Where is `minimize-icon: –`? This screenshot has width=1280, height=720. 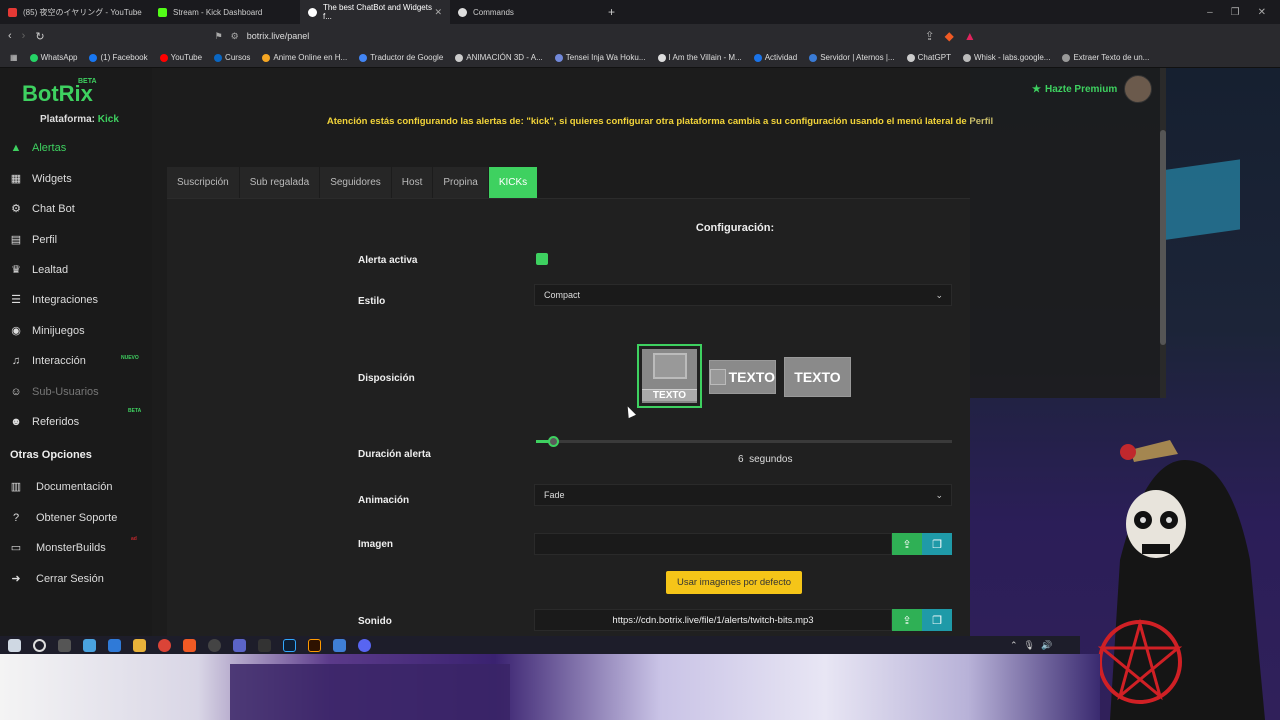 minimize-icon: – is located at coordinates (1210, 12).